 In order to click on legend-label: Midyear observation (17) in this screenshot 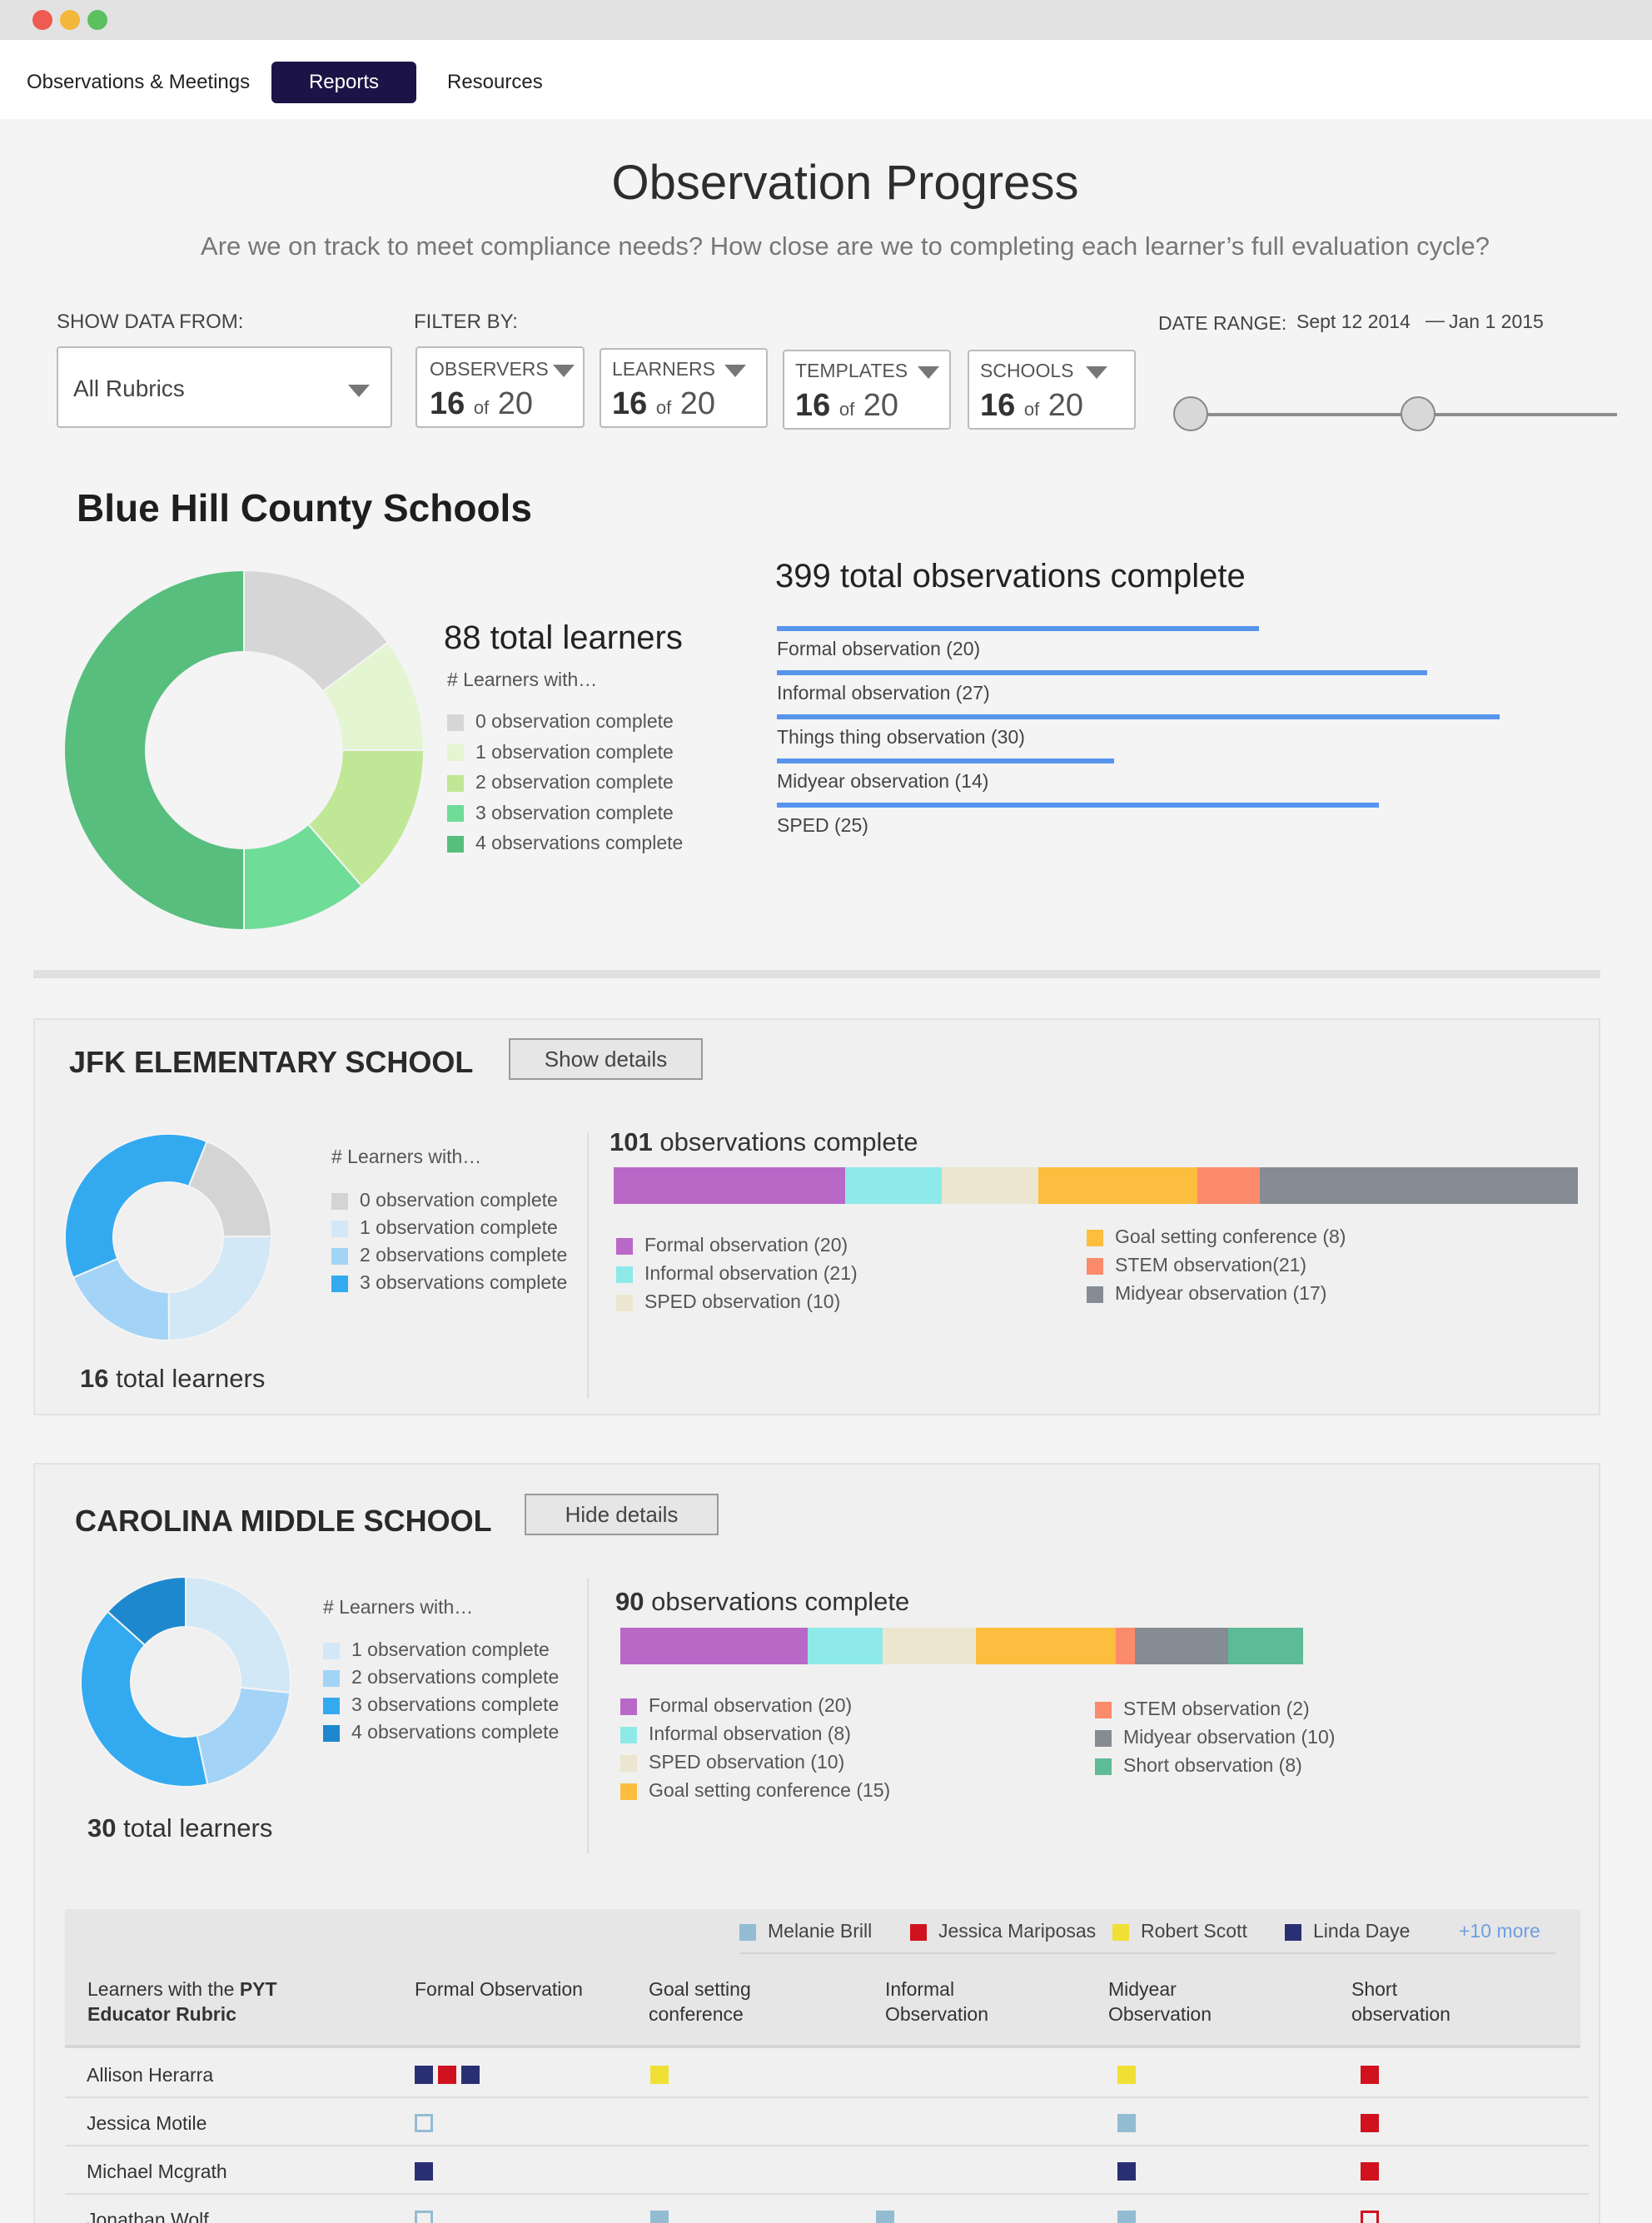, I will do `click(1221, 1293)`.